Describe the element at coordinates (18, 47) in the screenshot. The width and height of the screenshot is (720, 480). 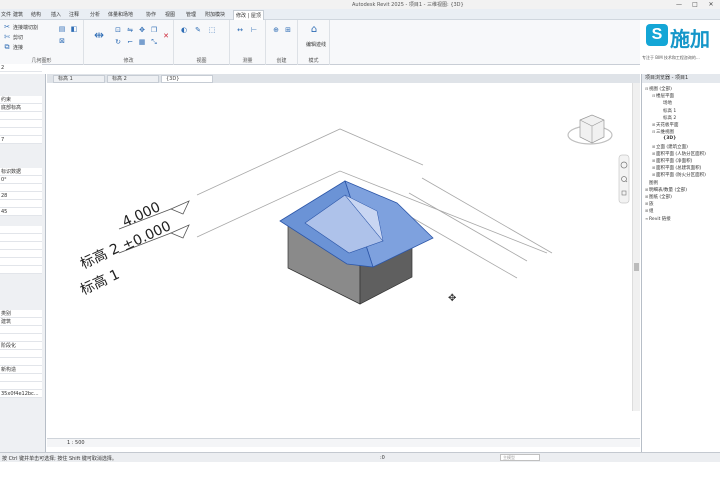
I see `join-label: 连接` at that location.